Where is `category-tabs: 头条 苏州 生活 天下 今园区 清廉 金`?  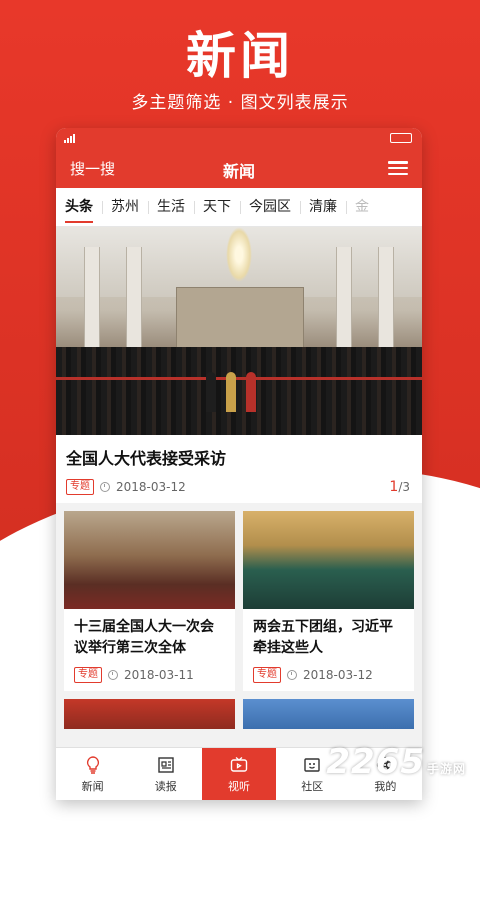
category-tabs: 头条 苏州 生活 天下 今园区 清廉 金 is located at coordinates (239, 207).